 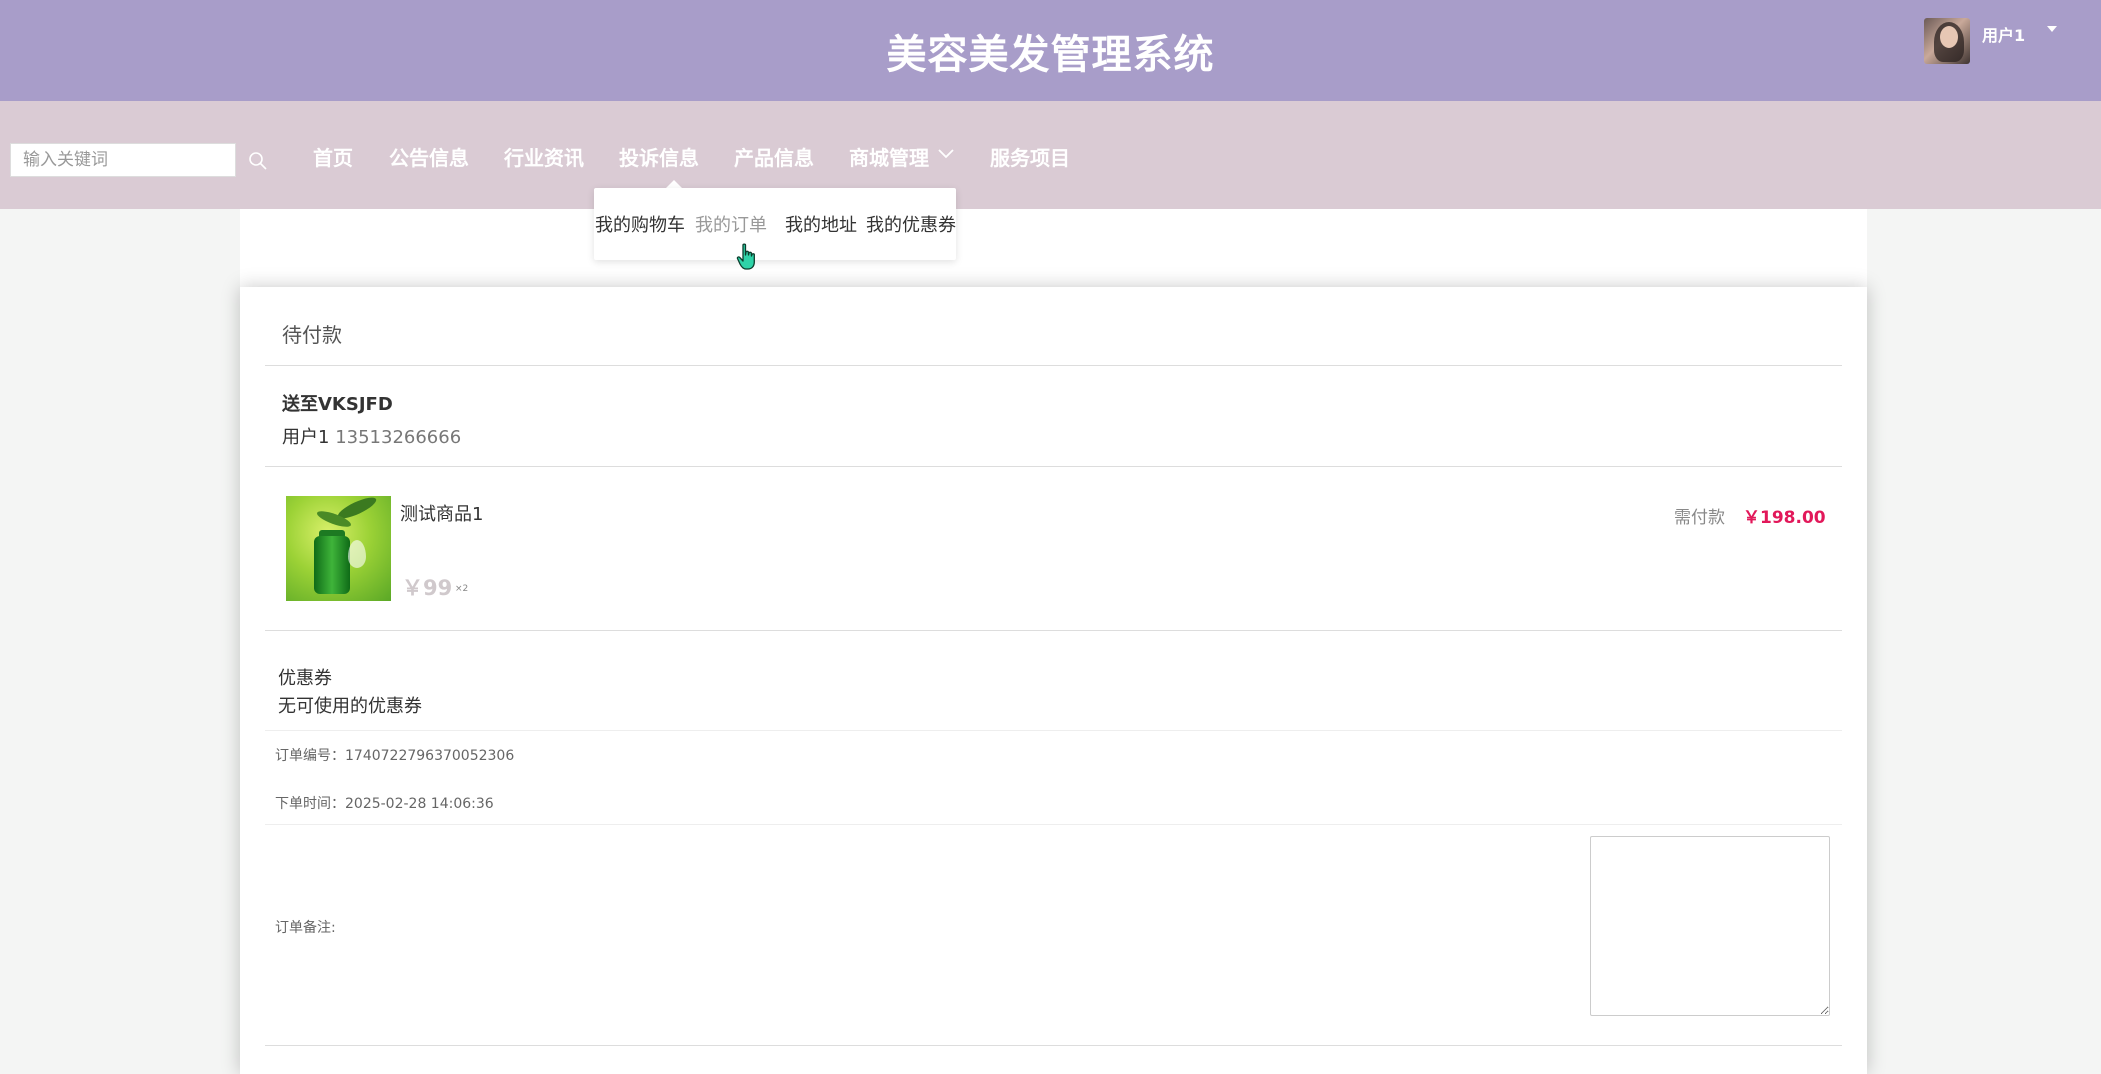 What do you see at coordinates (441, 513) in the screenshot?
I see `product-name: 测试商品1` at bounding box center [441, 513].